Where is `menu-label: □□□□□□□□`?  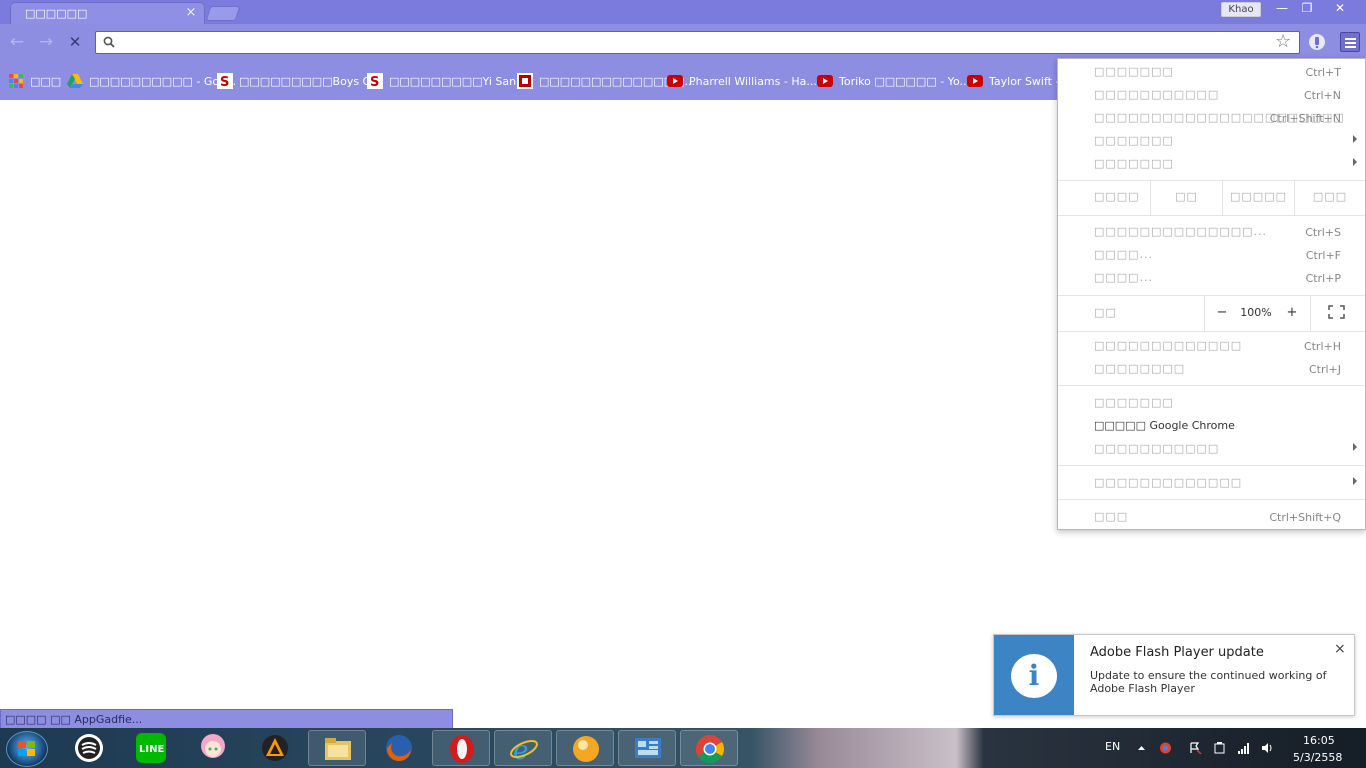
menu-label: □□□□□□□□ is located at coordinates (1140, 368).